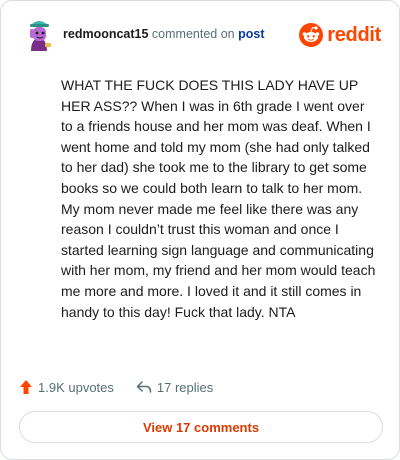  What do you see at coordinates (311, 35) in the screenshot?
I see `reddit-snoo-icon` at bounding box center [311, 35].